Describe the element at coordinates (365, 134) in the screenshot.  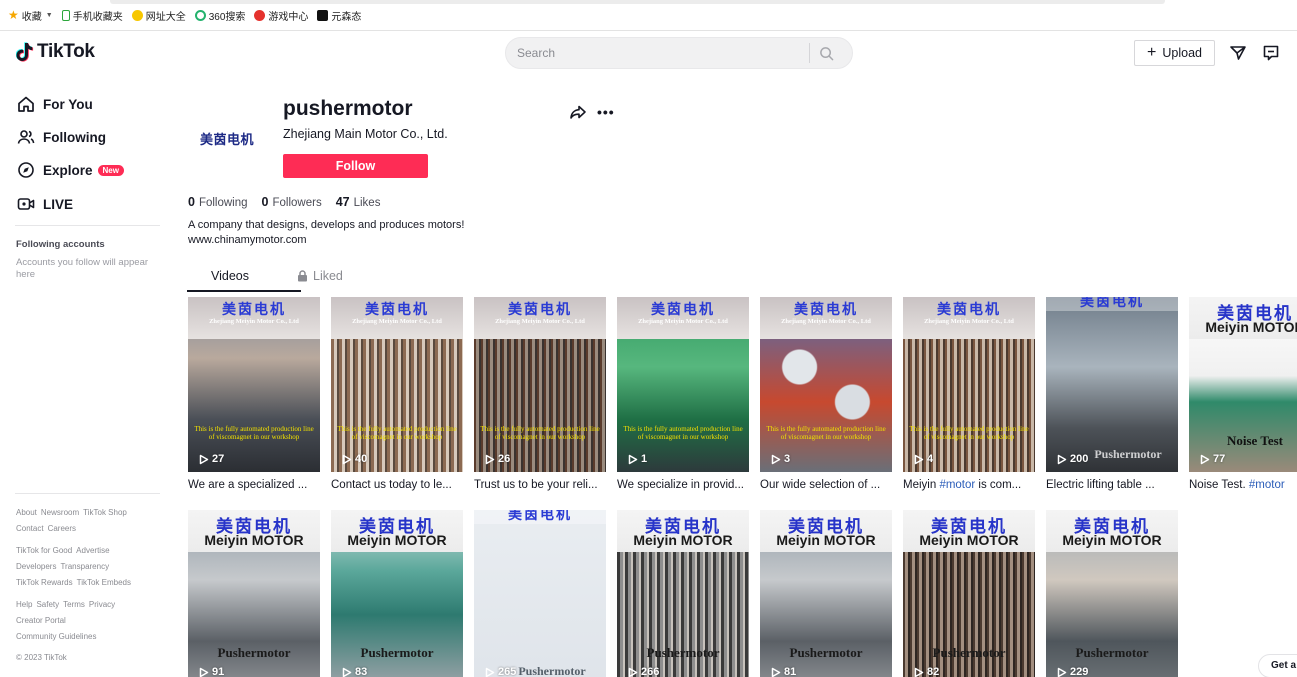
I see `profile-nickname: Zhejiang Main Motor Co., Ltd.` at that location.